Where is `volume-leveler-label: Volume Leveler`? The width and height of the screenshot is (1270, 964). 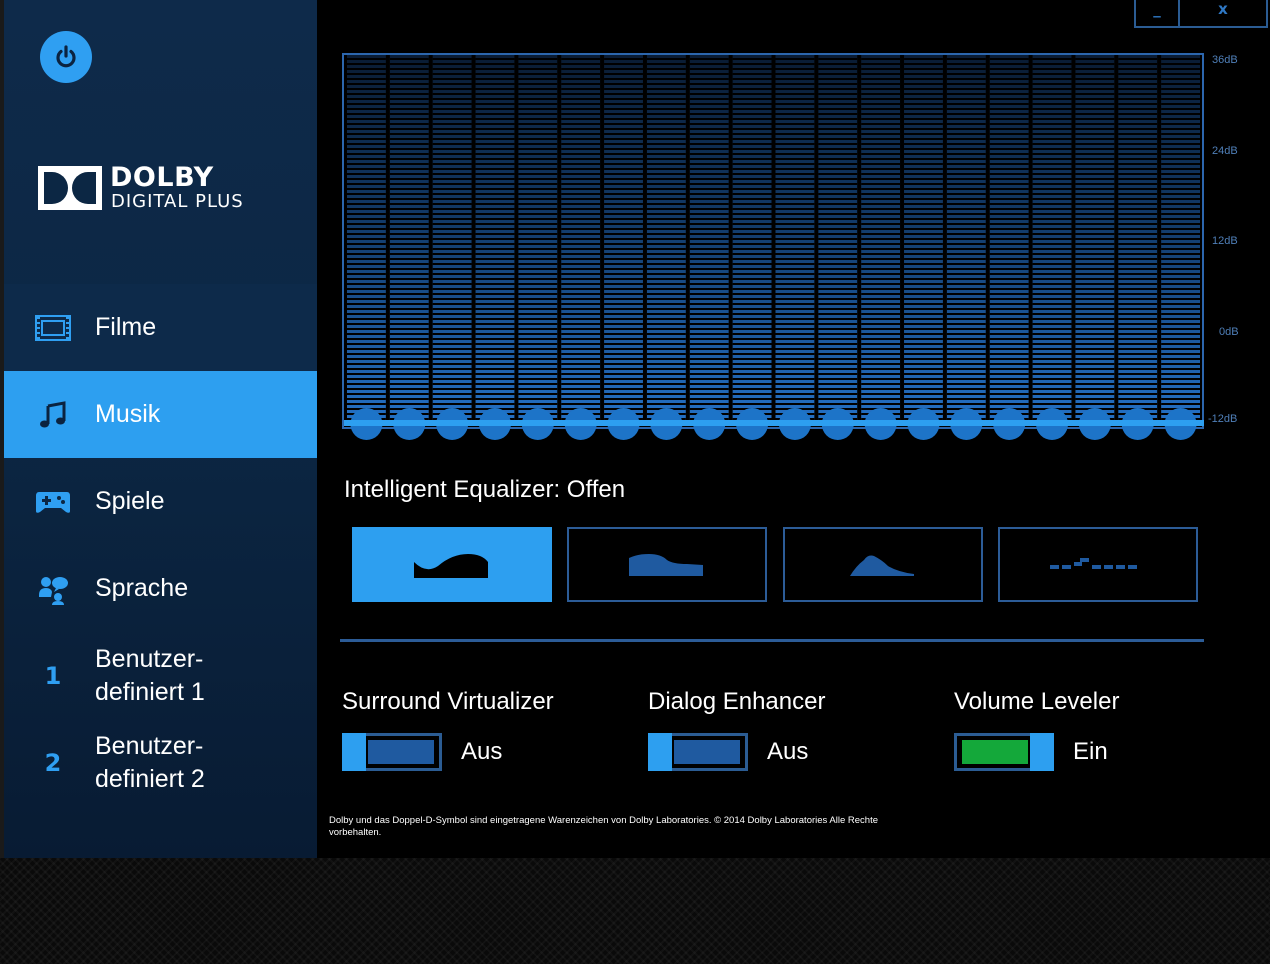 volume-leveler-label: Volume Leveler is located at coordinates (1037, 701).